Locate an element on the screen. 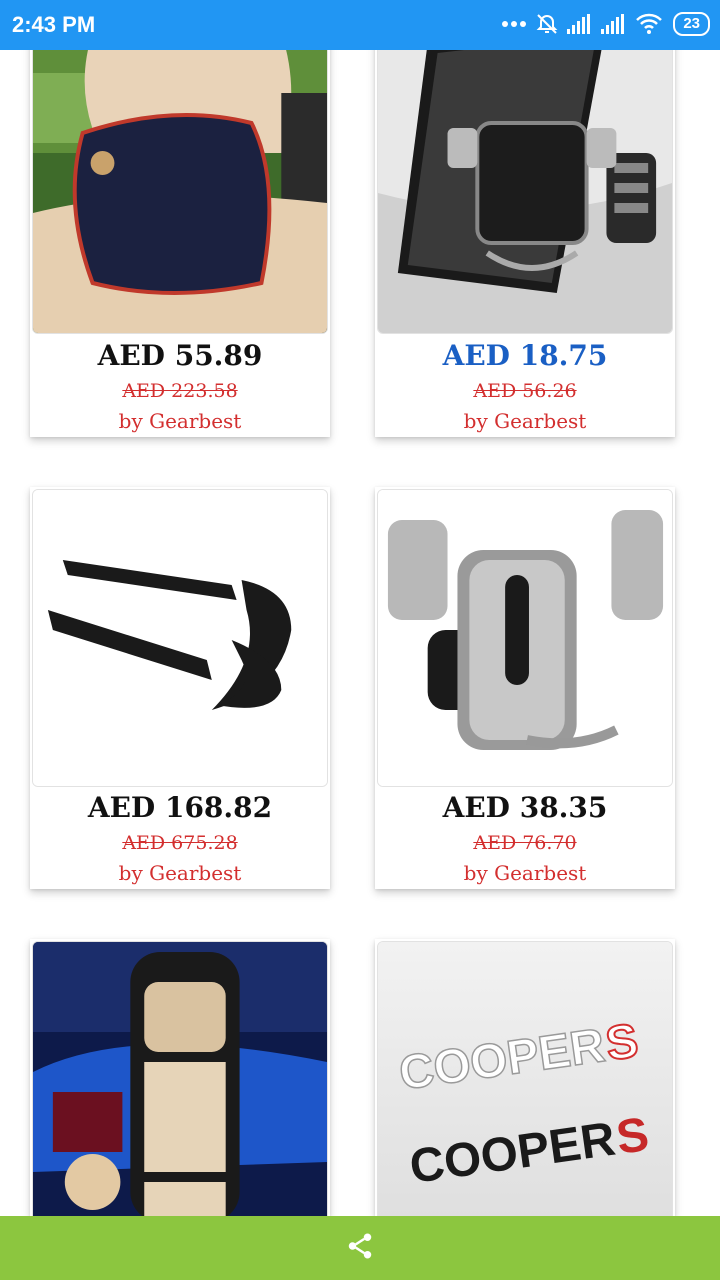 This screenshot has height=1280, width=720. product-price: AED 38.35 is located at coordinates (525, 807).